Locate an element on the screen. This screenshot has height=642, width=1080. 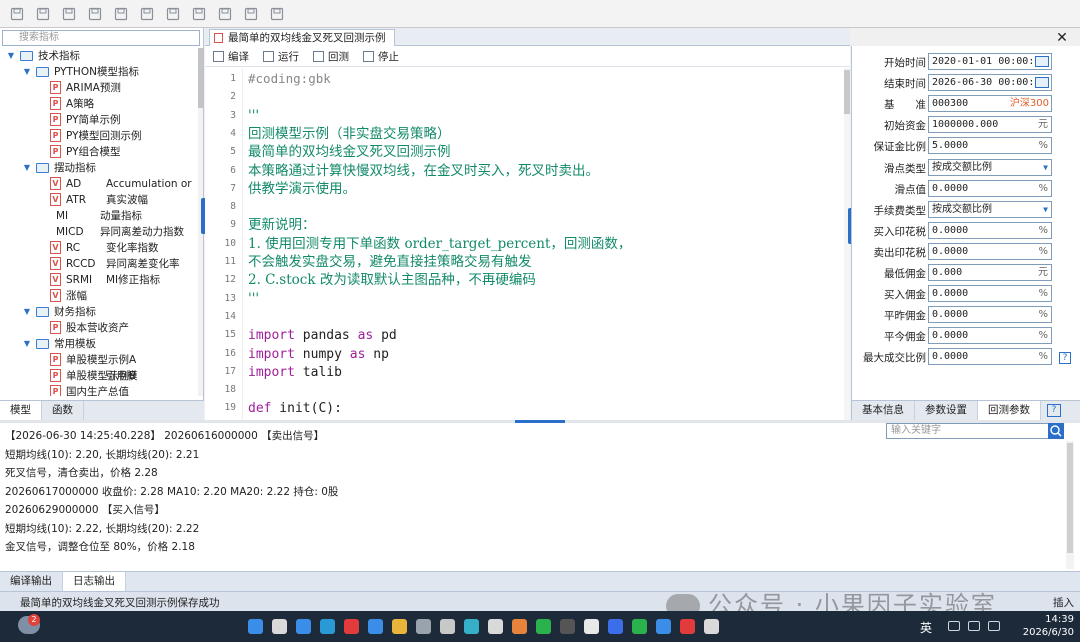
tree-item: P PY组合模型 is located at coordinates (101, 152).